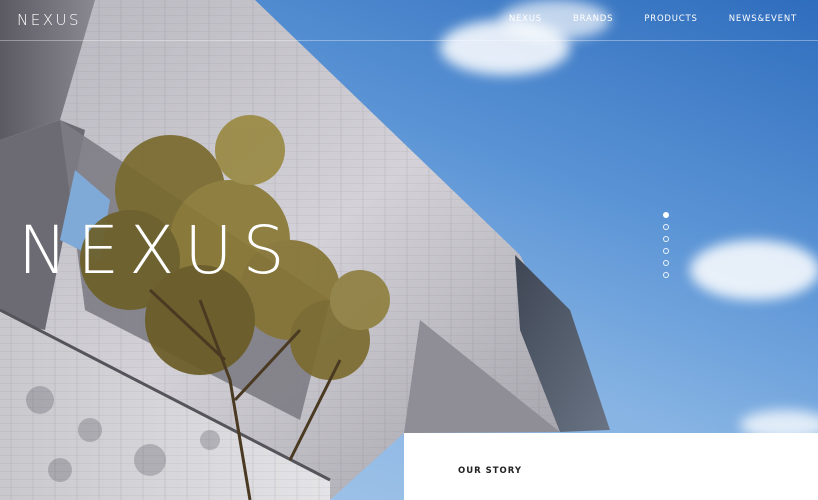 This screenshot has height=500, width=818. What do you see at coordinates (525, 19) in the screenshot?
I see `nav-item-nexus: NEXUS` at bounding box center [525, 19].